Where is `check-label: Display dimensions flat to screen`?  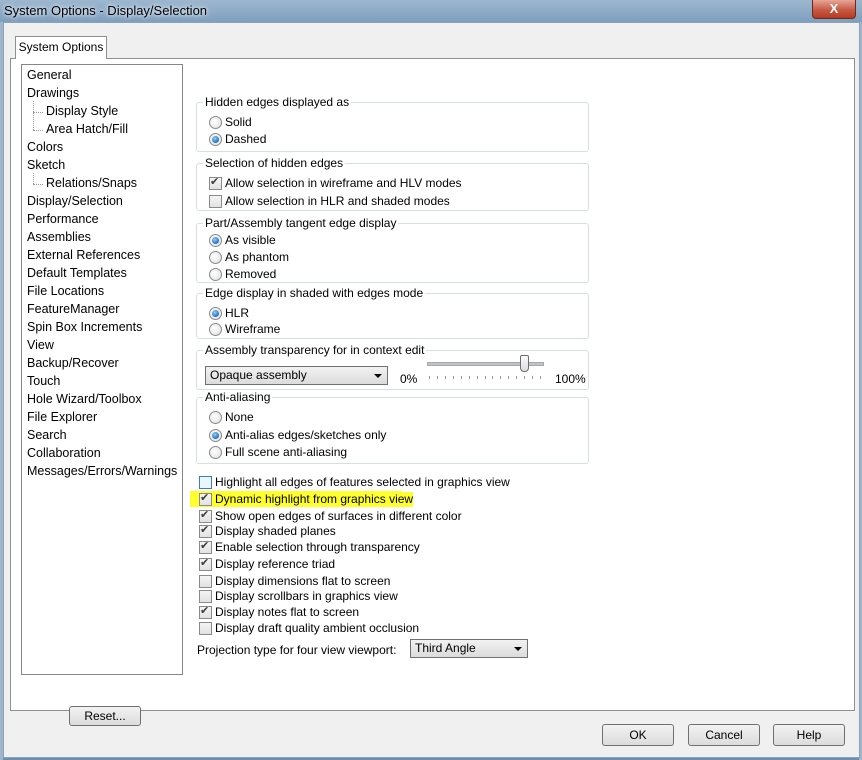 check-label: Display dimensions flat to screen is located at coordinates (303, 581).